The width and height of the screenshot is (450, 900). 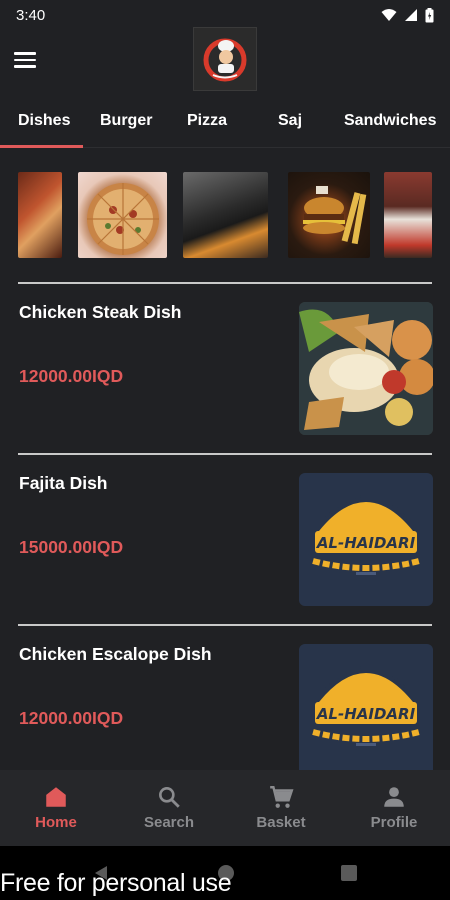 I want to click on watermark-text: Free for personal use, so click(x=116, y=883).